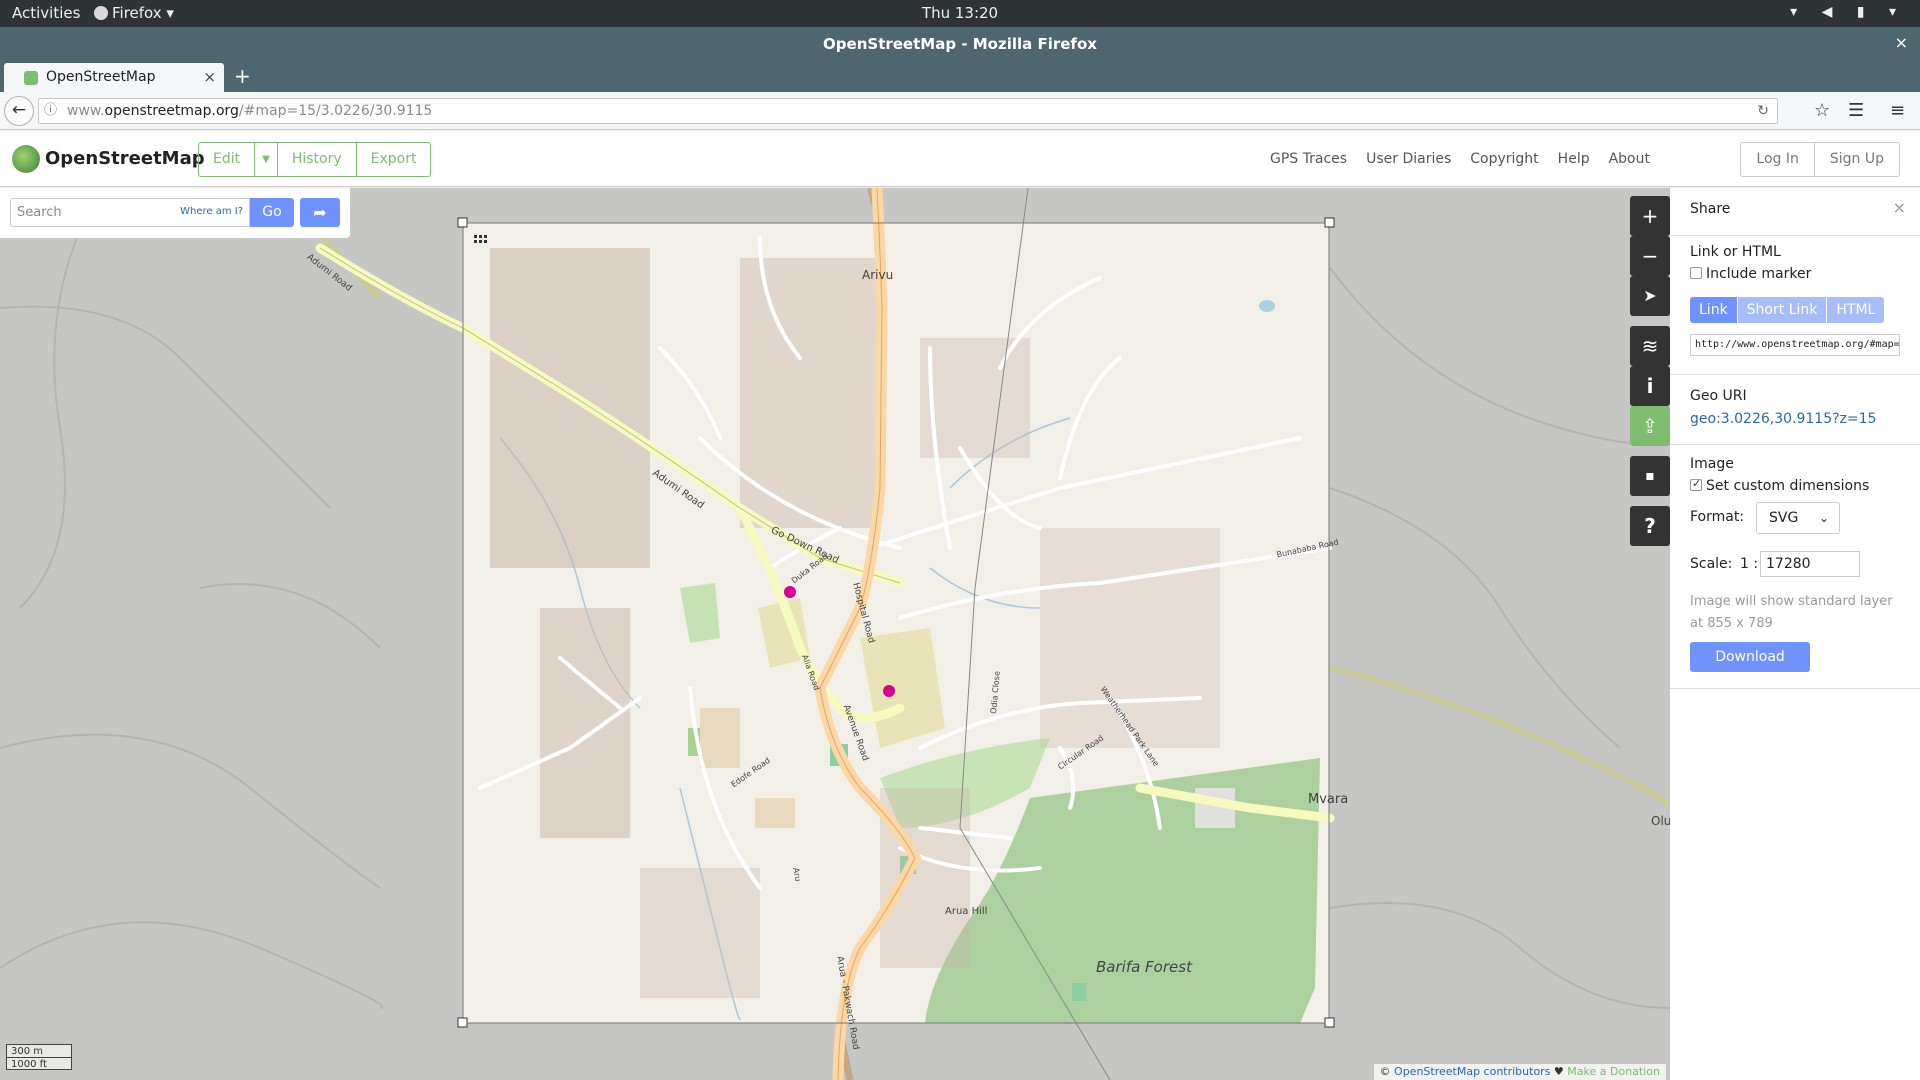  I want to click on format-value: SVG, so click(1784, 518).